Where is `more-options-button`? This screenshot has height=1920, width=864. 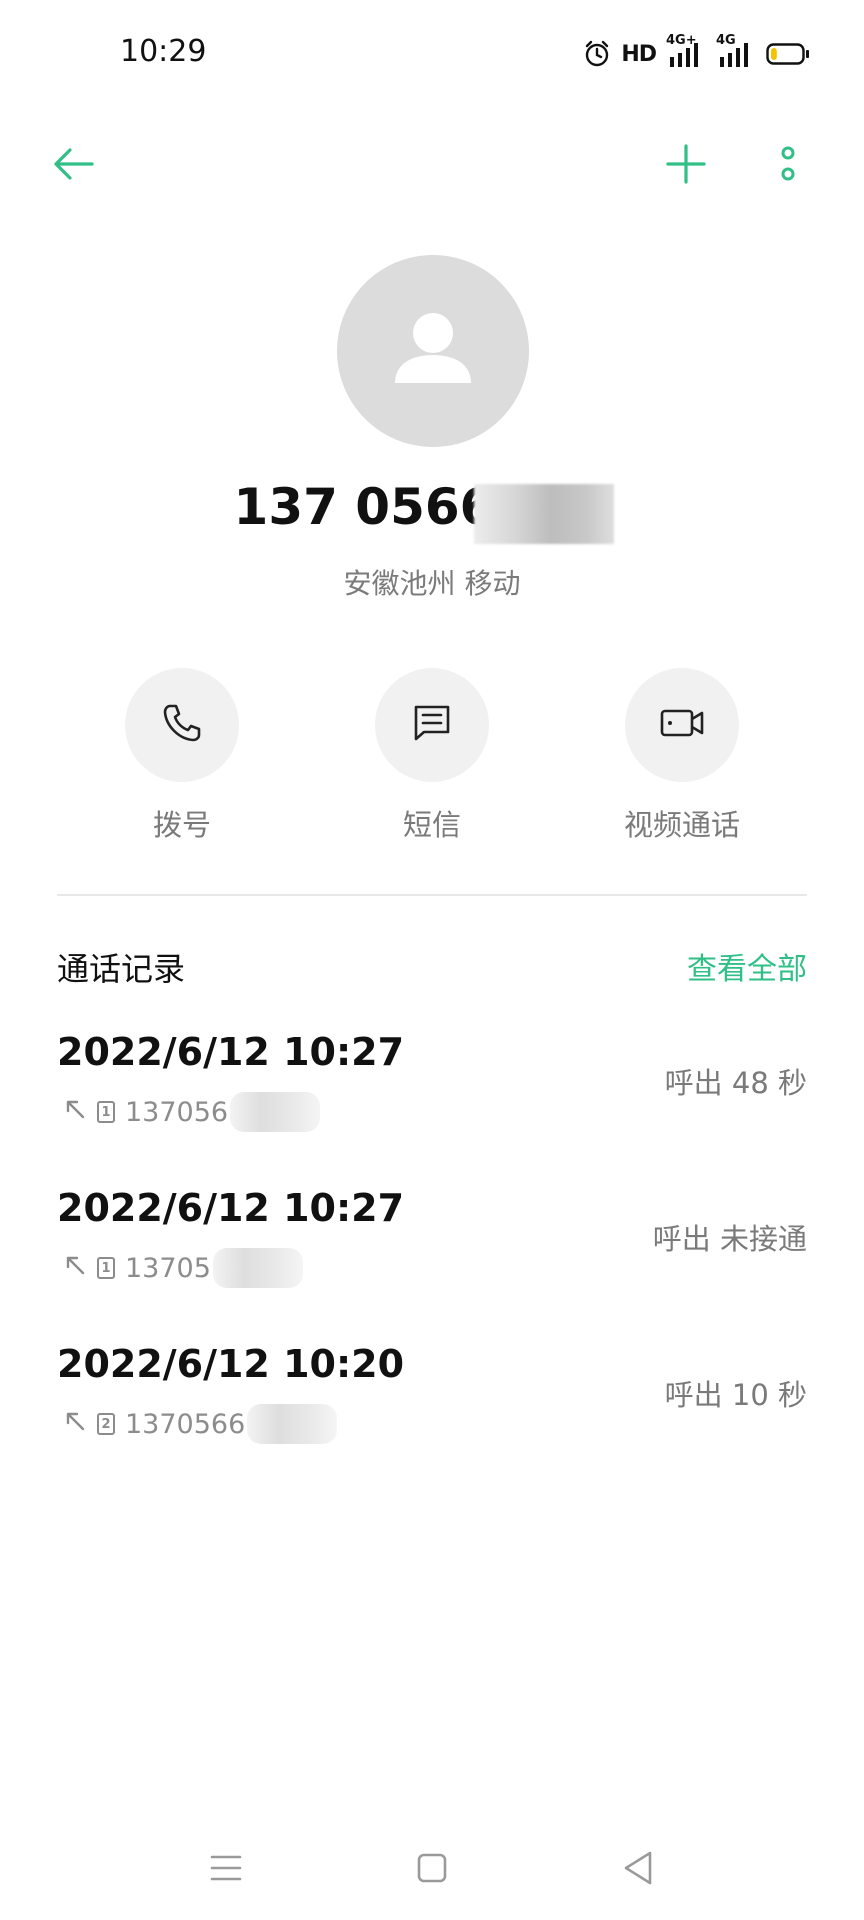
more-options-button is located at coordinates (788, 166).